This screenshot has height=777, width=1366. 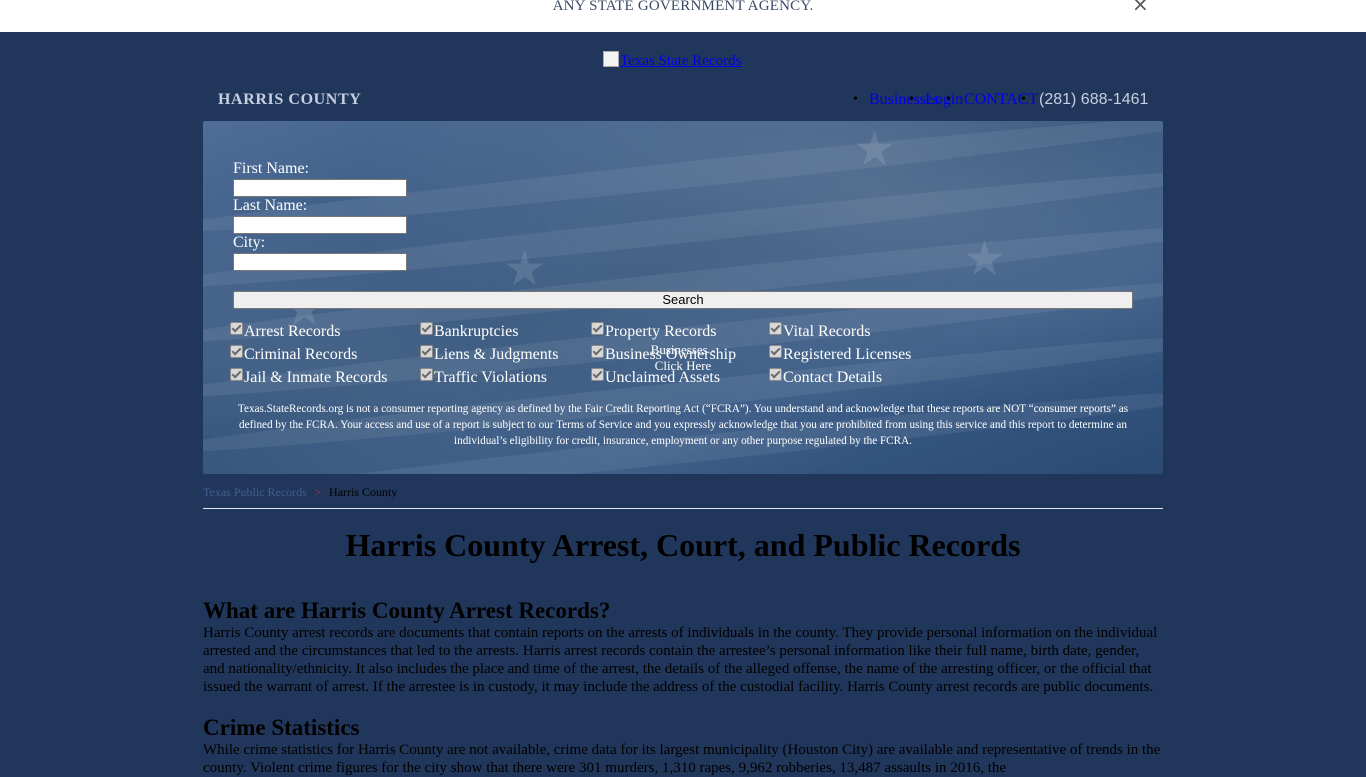 What do you see at coordinates (1140, 8) in the screenshot?
I see `close-icon: ×` at bounding box center [1140, 8].